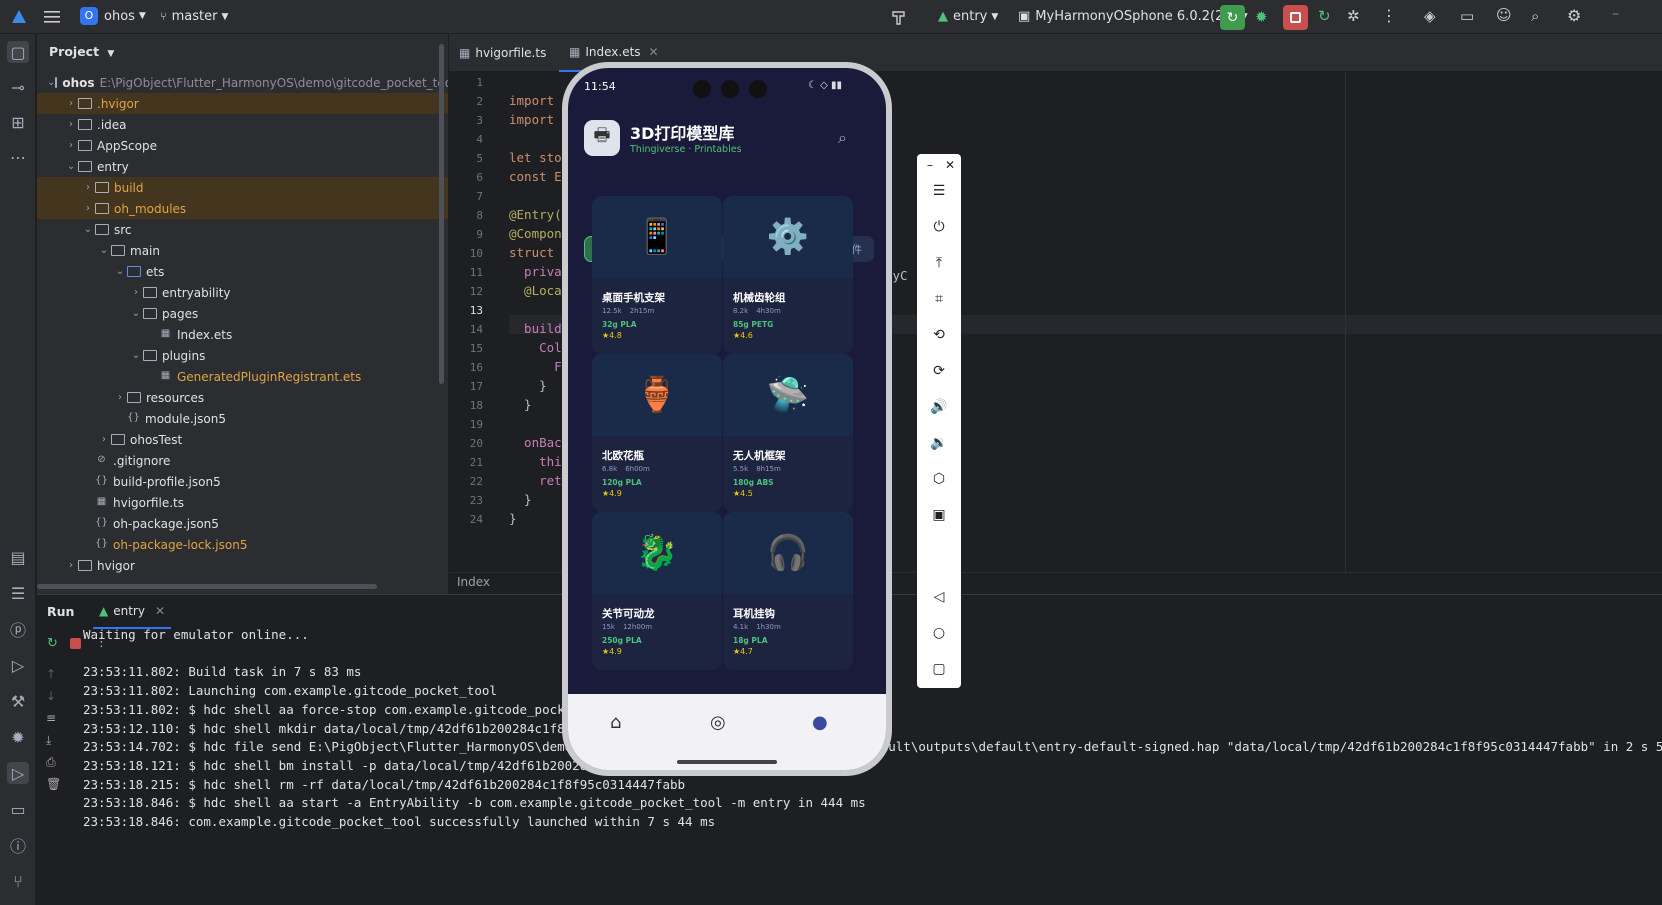 The width and height of the screenshot is (1662, 905). Describe the element at coordinates (18, 809) in the screenshot. I see `terminal-tool-icon: ▭` at that location.